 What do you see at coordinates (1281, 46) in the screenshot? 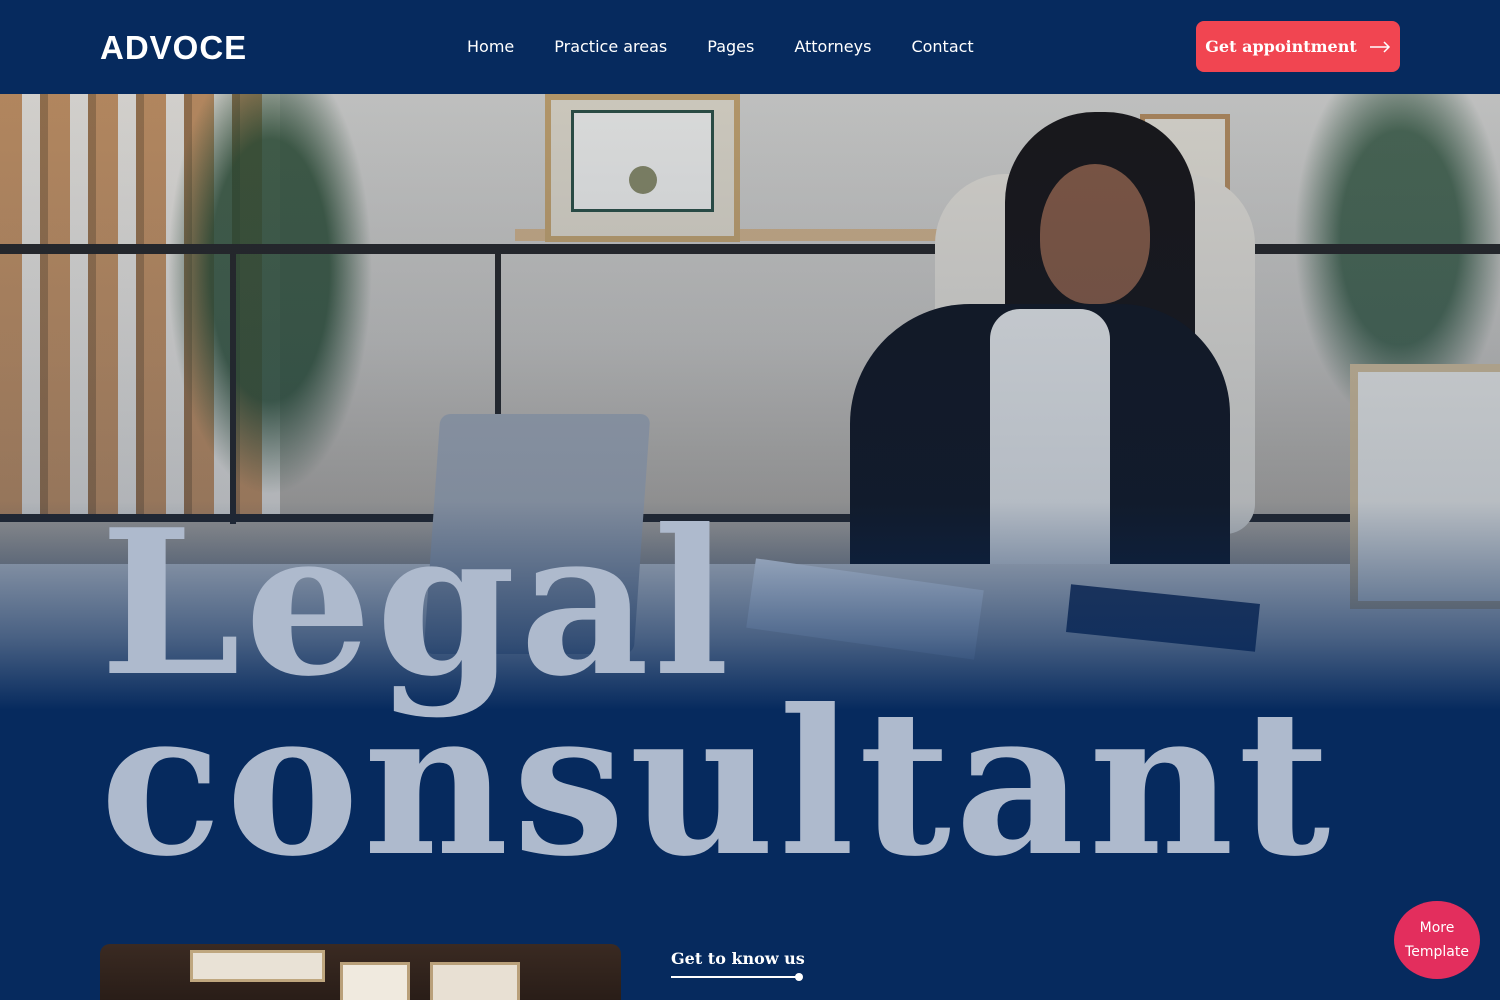
I see `get-appointment-label: Get appointment` at bounding box center [1281, 46].